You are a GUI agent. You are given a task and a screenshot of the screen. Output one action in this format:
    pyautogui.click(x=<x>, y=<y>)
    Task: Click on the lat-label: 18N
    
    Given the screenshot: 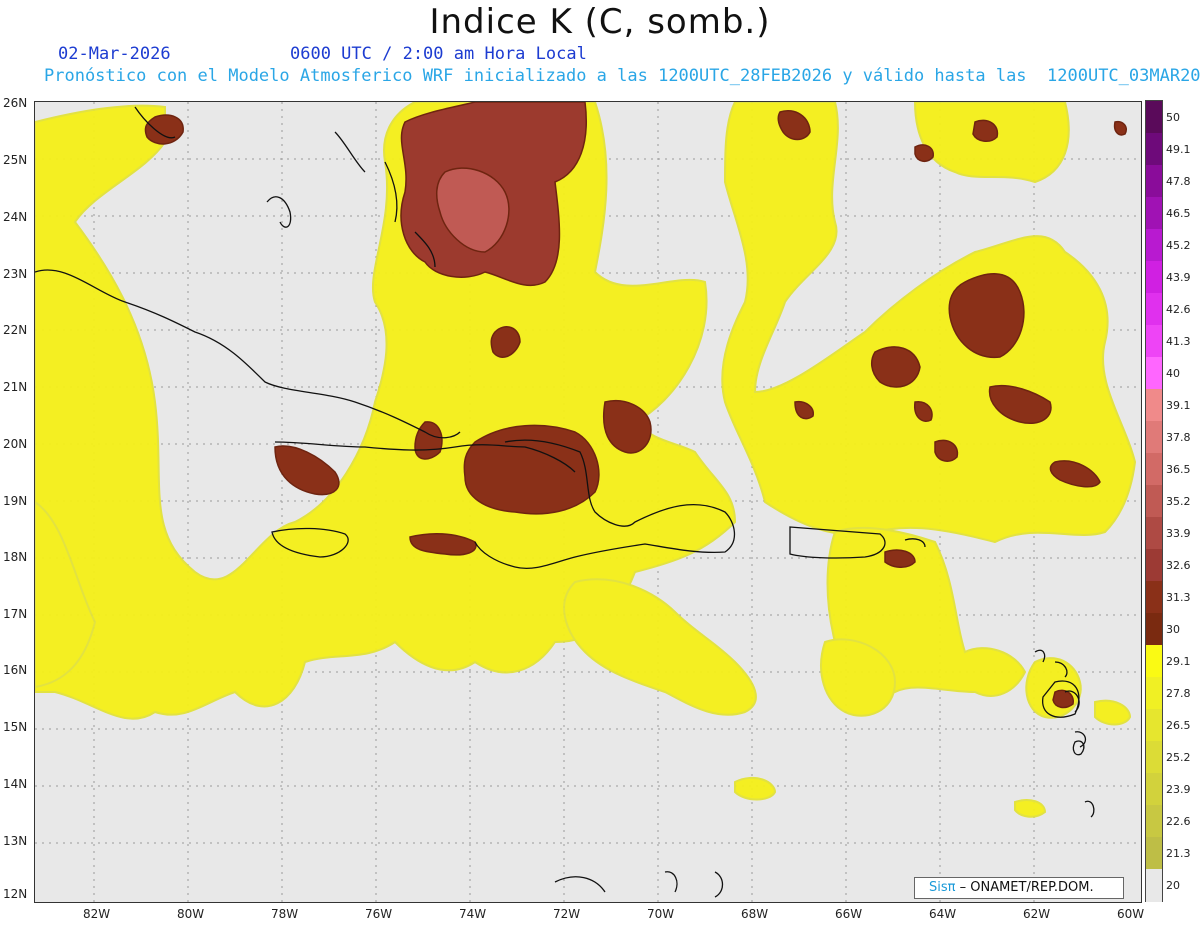 What is the action you would take?
    pyautogui.click(x=15, y=557)
    